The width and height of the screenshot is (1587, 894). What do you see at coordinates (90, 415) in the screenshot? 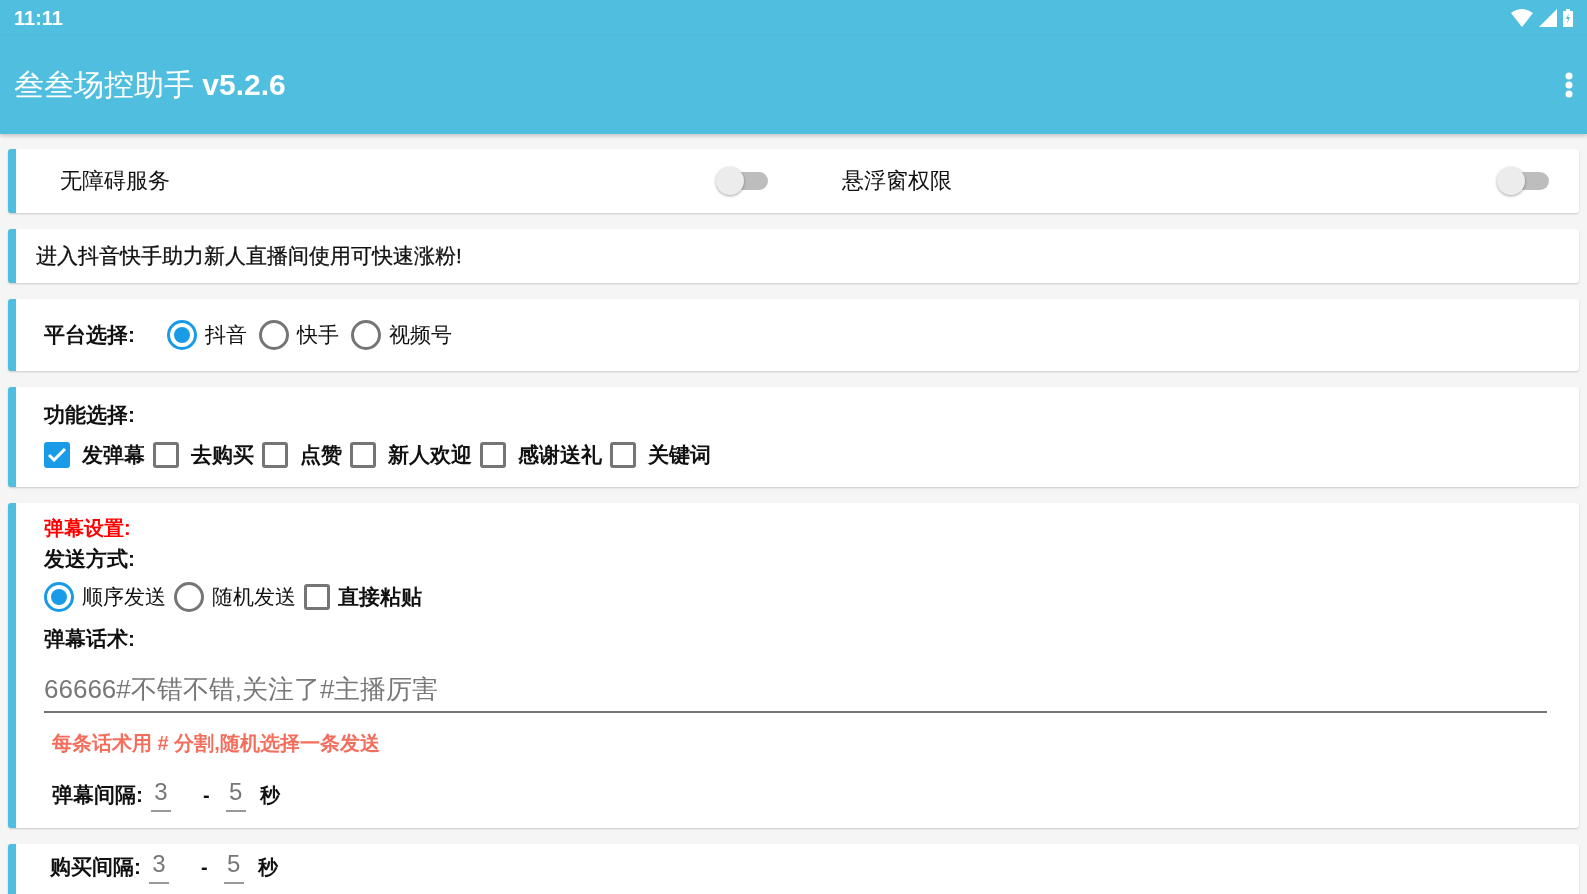
I see `functions-label: 功能选择:` at bounding box center [90, 415].